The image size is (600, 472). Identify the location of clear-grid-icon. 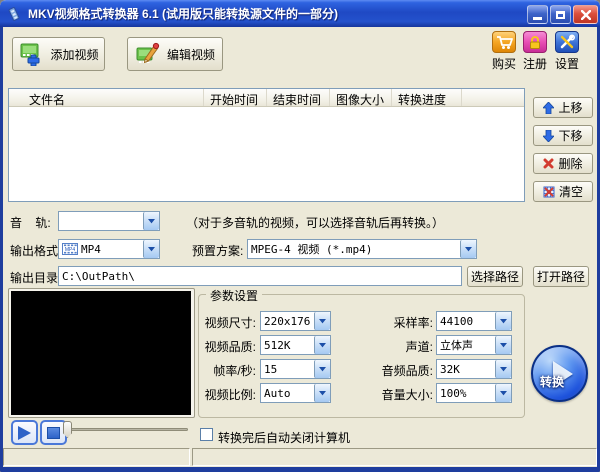
(549, 191).